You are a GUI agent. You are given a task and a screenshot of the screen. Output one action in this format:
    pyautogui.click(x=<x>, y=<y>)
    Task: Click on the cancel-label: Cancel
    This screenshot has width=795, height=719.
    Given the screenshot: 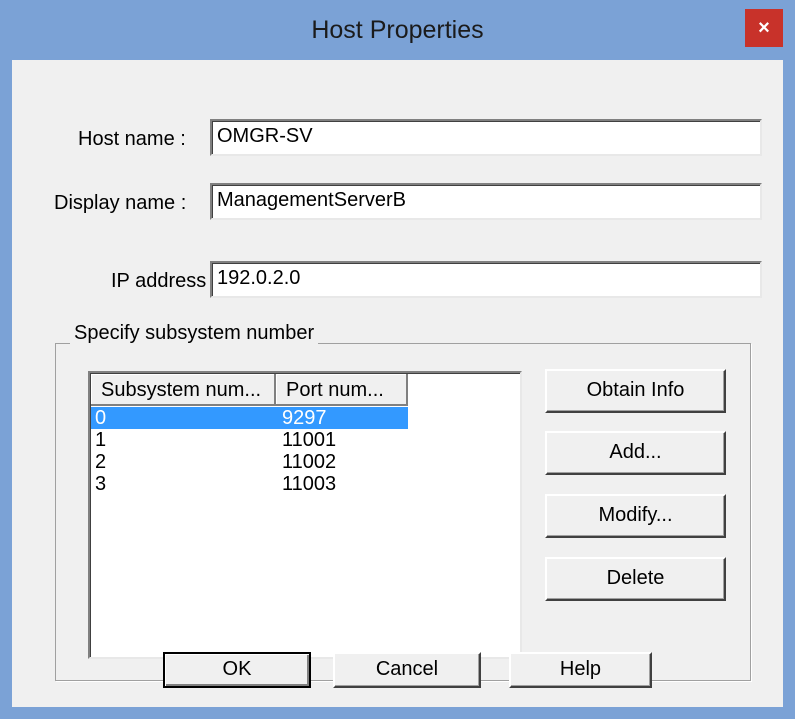 What is the action you would take?
    pyautogui.click(x=407, y=668)
    